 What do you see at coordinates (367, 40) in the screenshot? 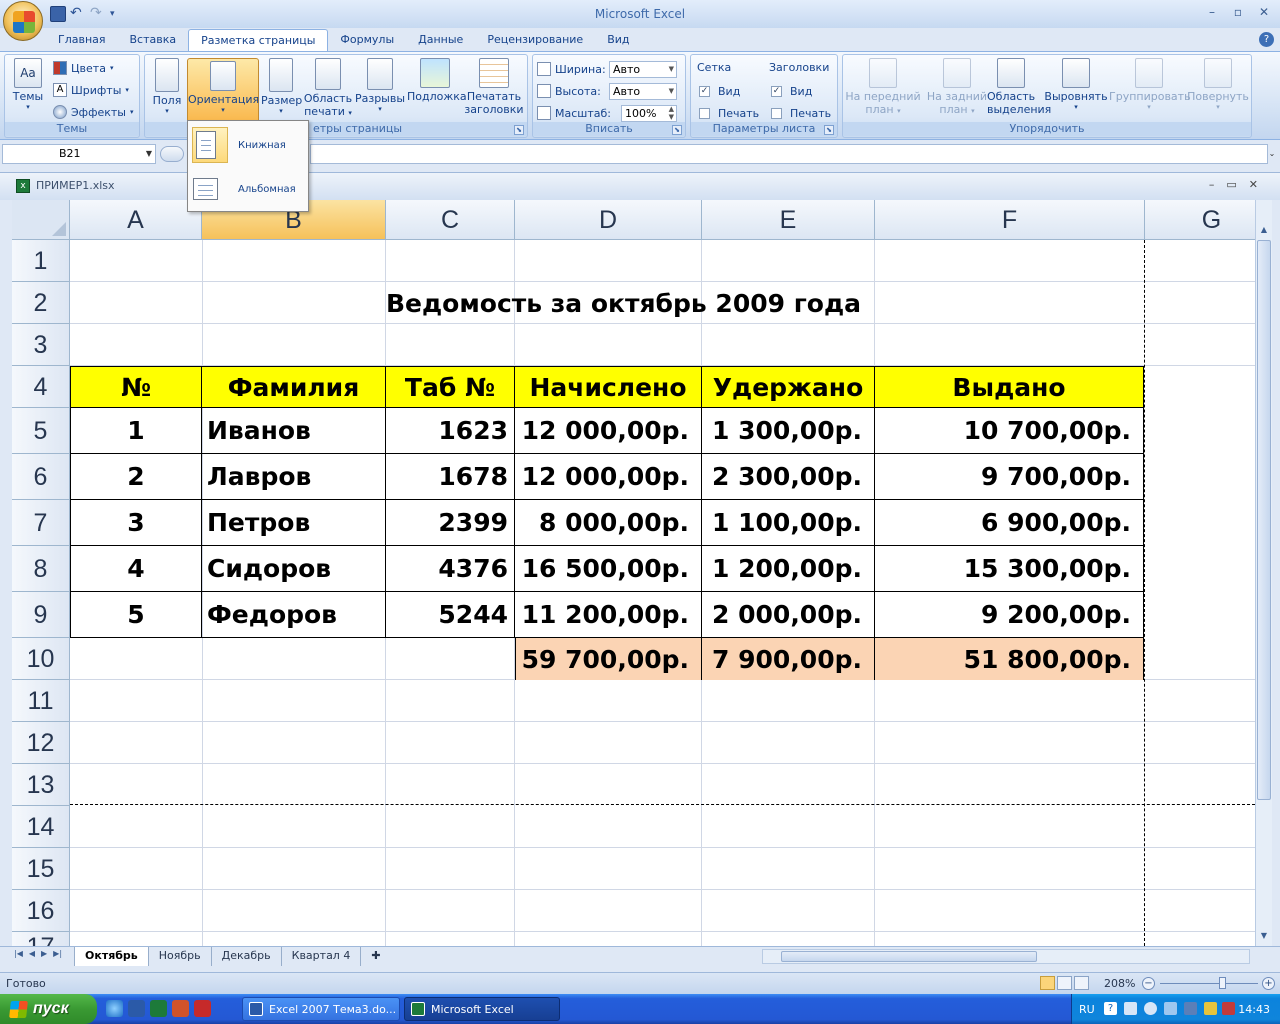
I see `tab-formulas: Формулы` at bounding box center [367, 40].